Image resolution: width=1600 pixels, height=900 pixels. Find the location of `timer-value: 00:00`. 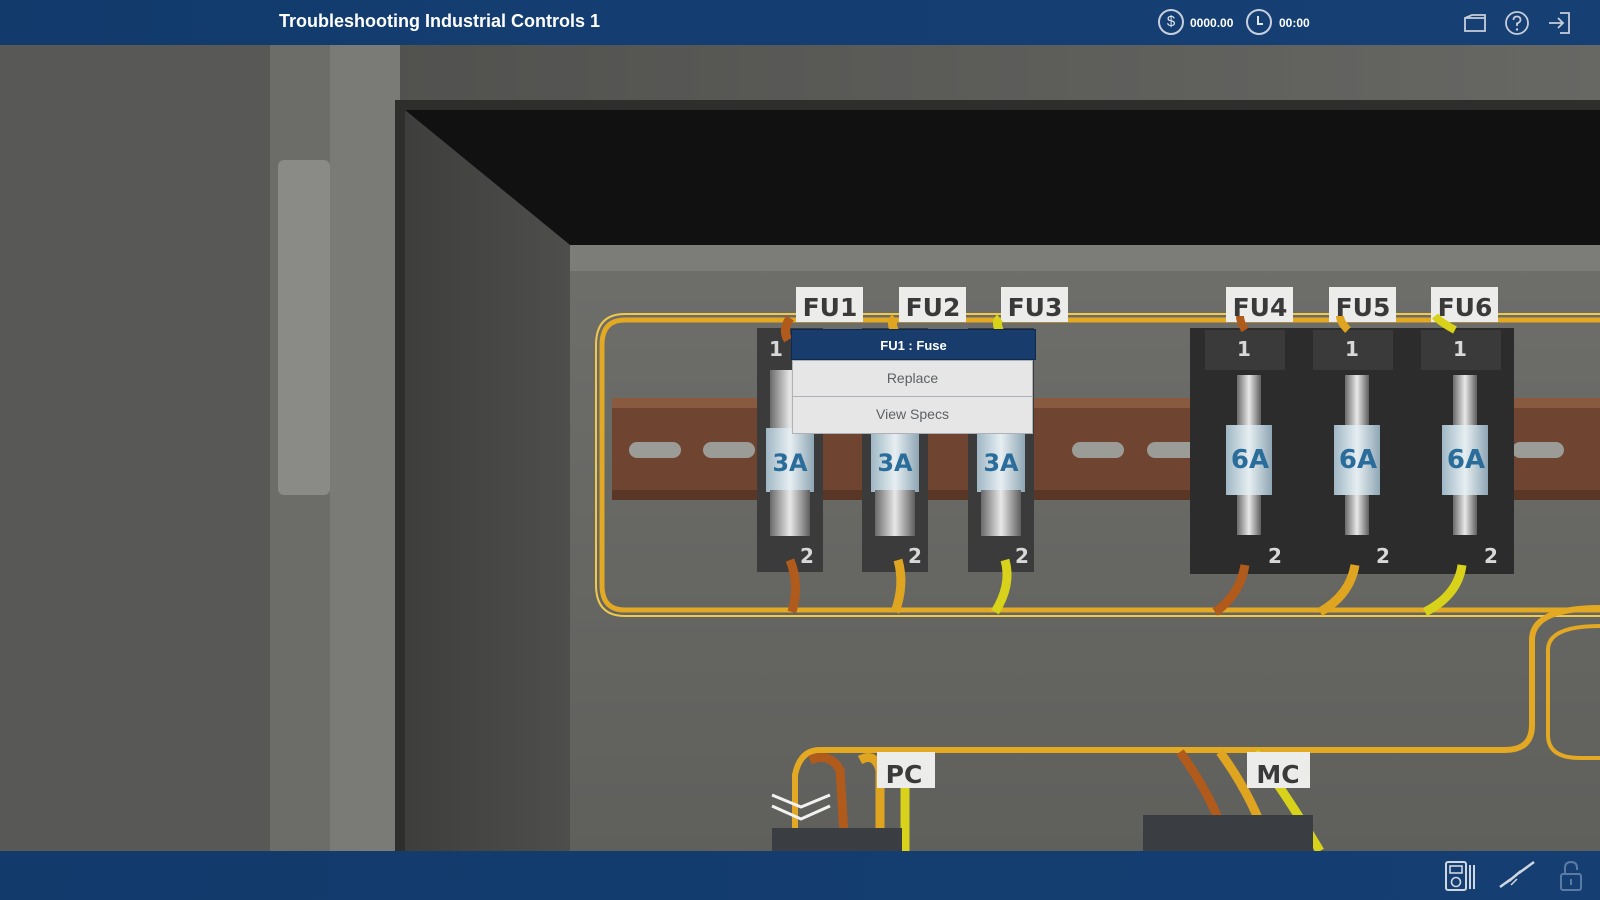

timer-value: 00:00 is located at coordinates (1294, 23).